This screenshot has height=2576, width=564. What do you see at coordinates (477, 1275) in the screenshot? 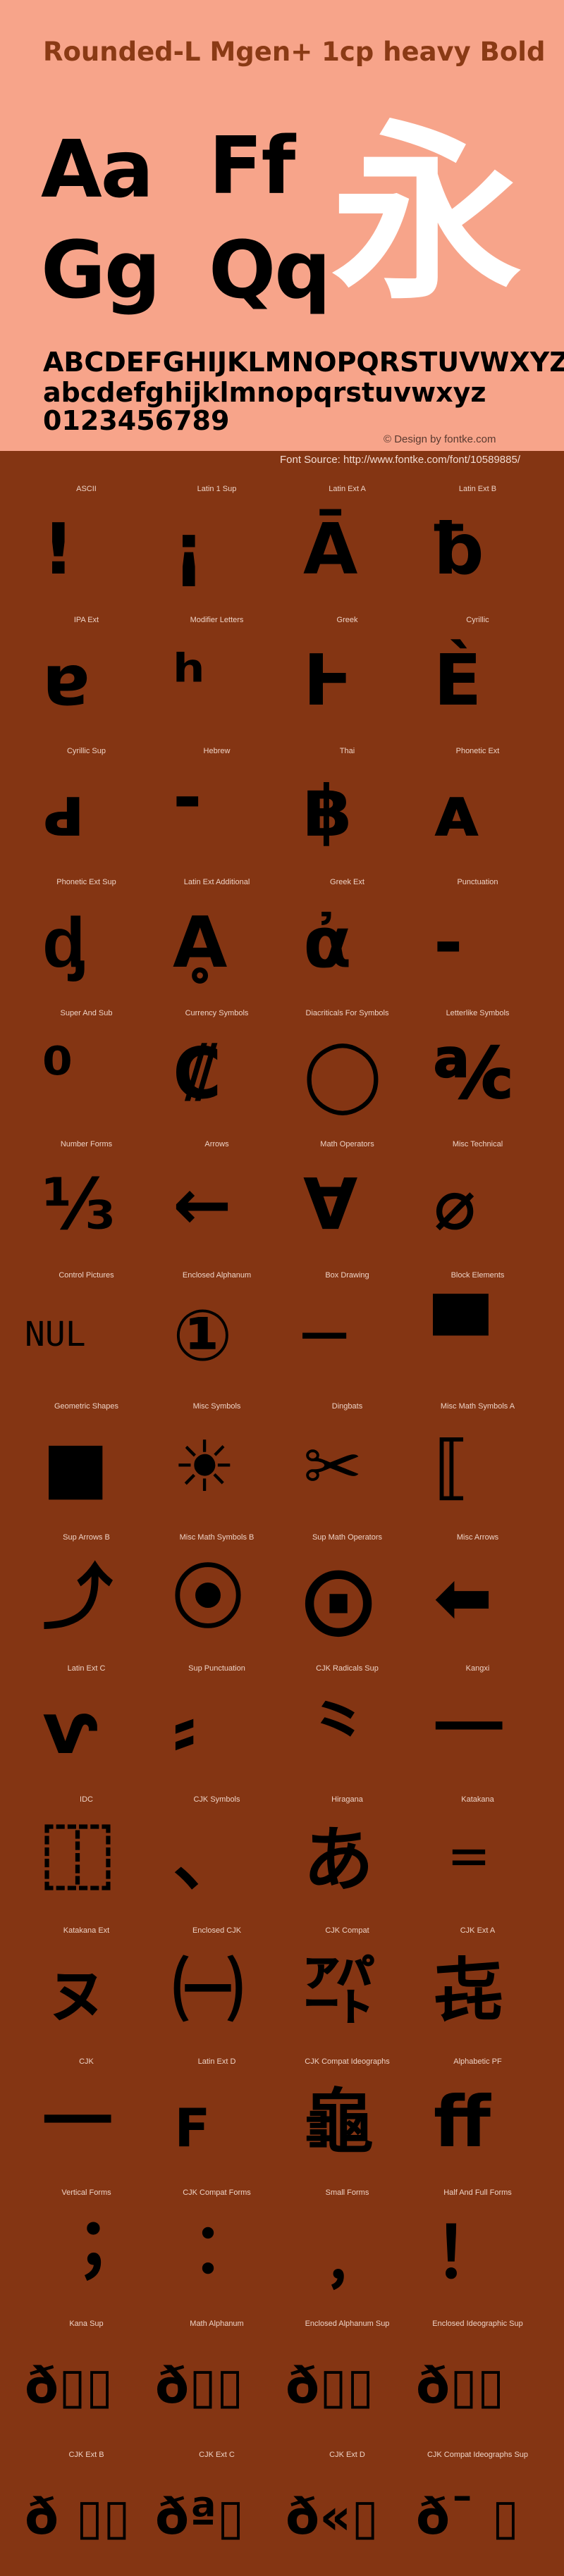
I see `block-label: Block Elements` at bounding box center [477, 1275].